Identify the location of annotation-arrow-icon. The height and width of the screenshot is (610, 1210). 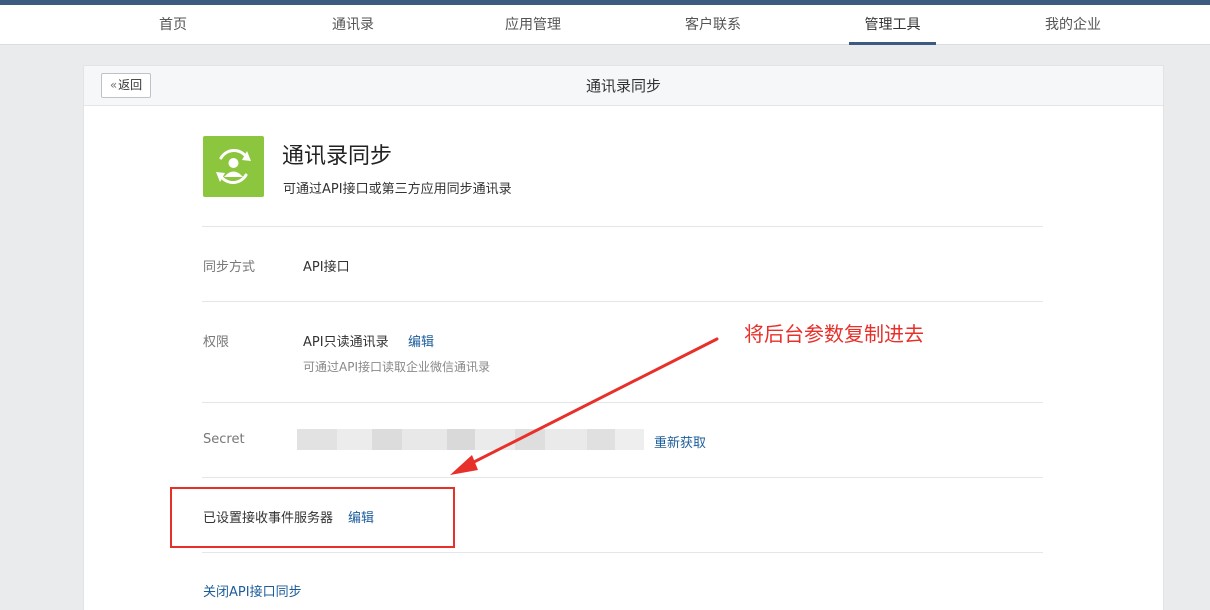
(584, 406).